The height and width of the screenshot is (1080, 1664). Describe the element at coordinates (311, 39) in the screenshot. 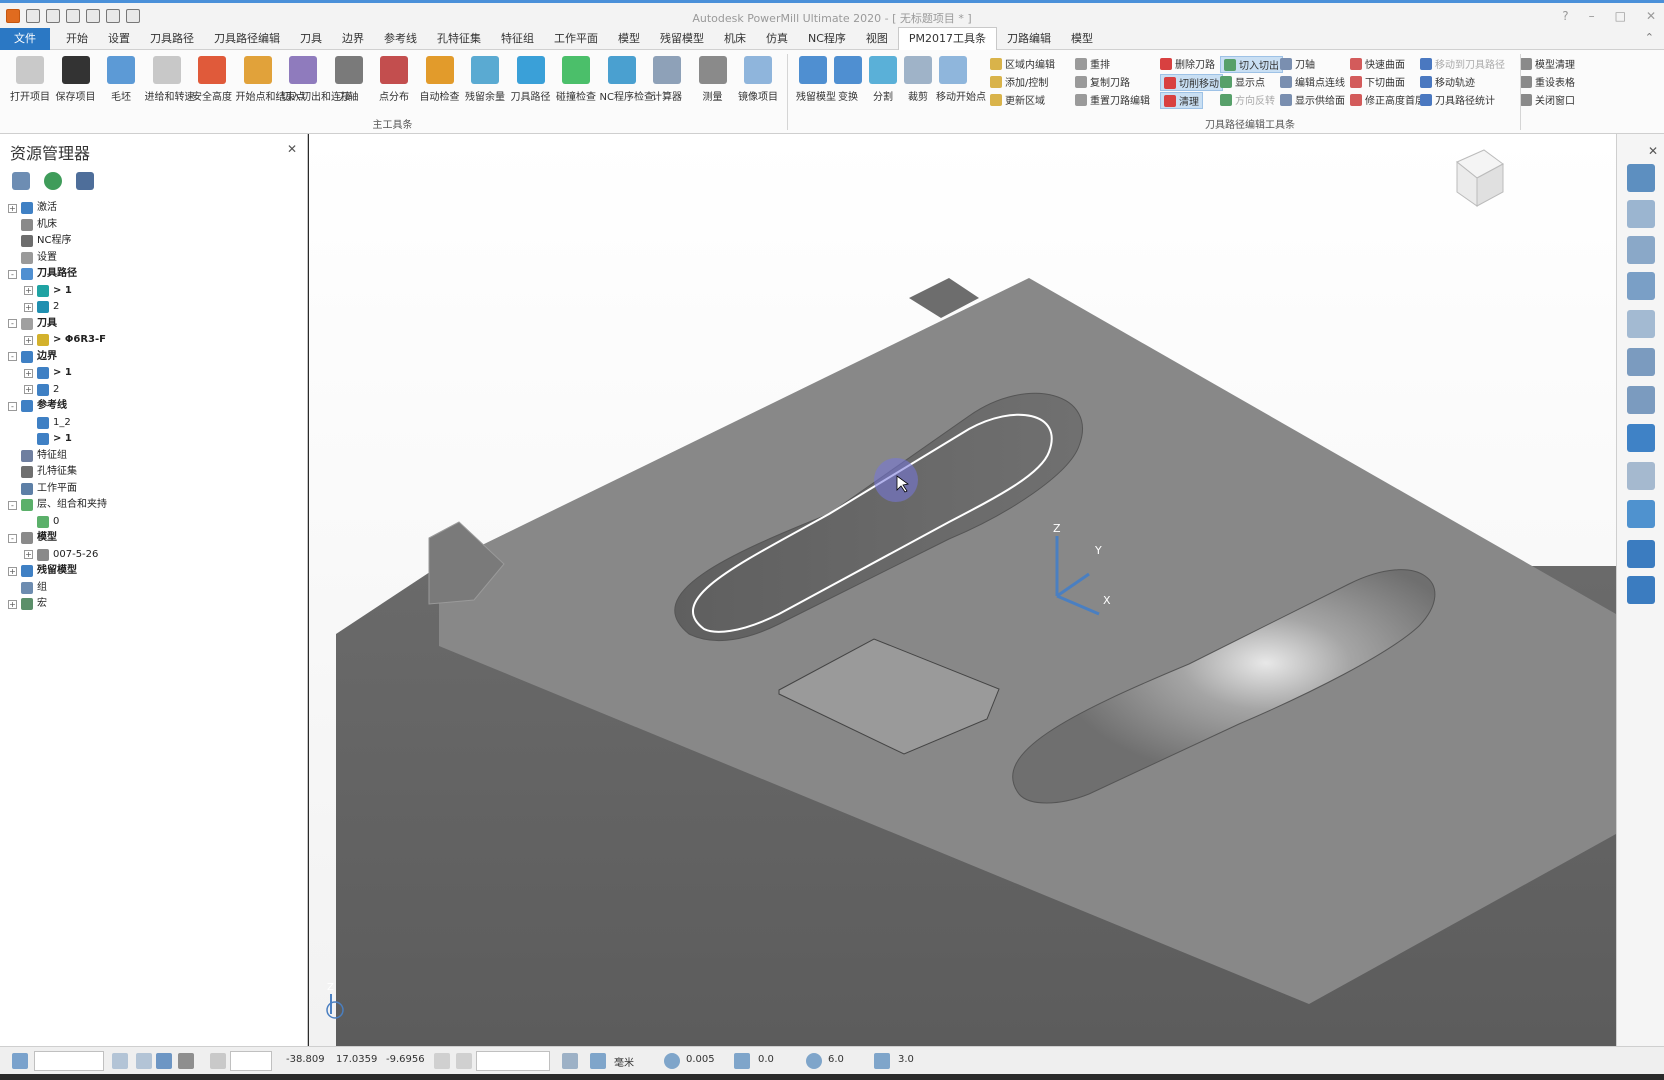

I see `tab-5: 刀具` at that location.